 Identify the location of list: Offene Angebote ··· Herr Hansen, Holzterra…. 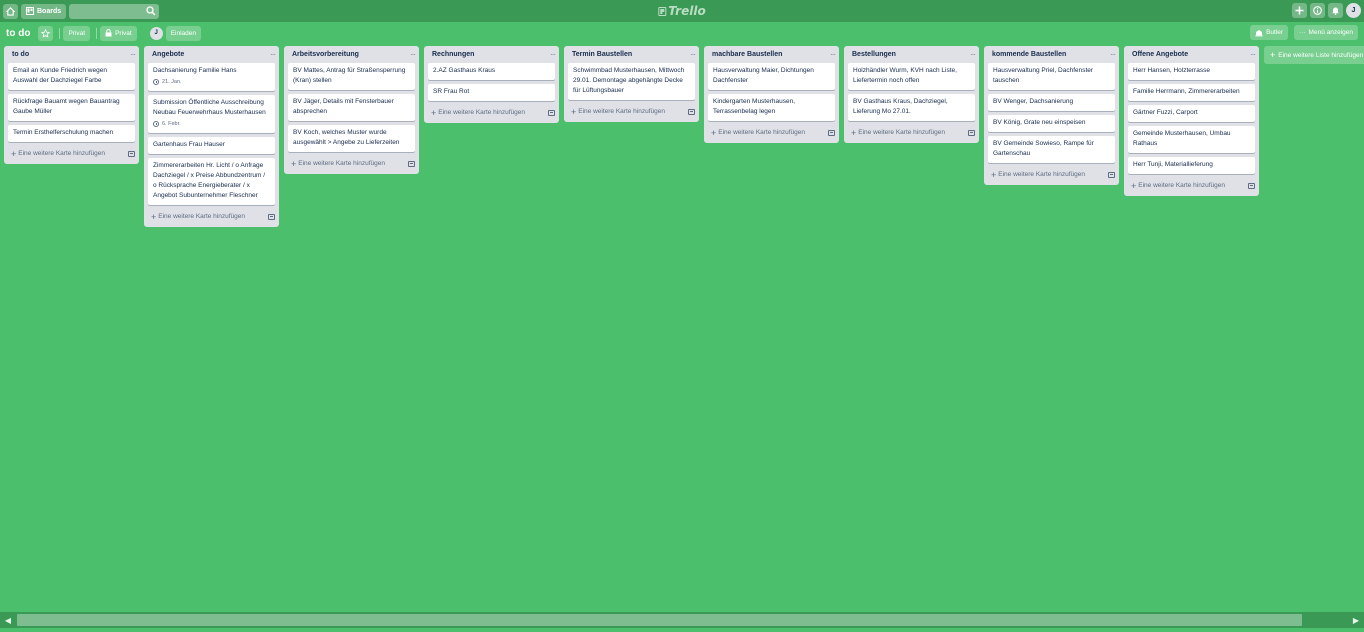
(1191, 121).